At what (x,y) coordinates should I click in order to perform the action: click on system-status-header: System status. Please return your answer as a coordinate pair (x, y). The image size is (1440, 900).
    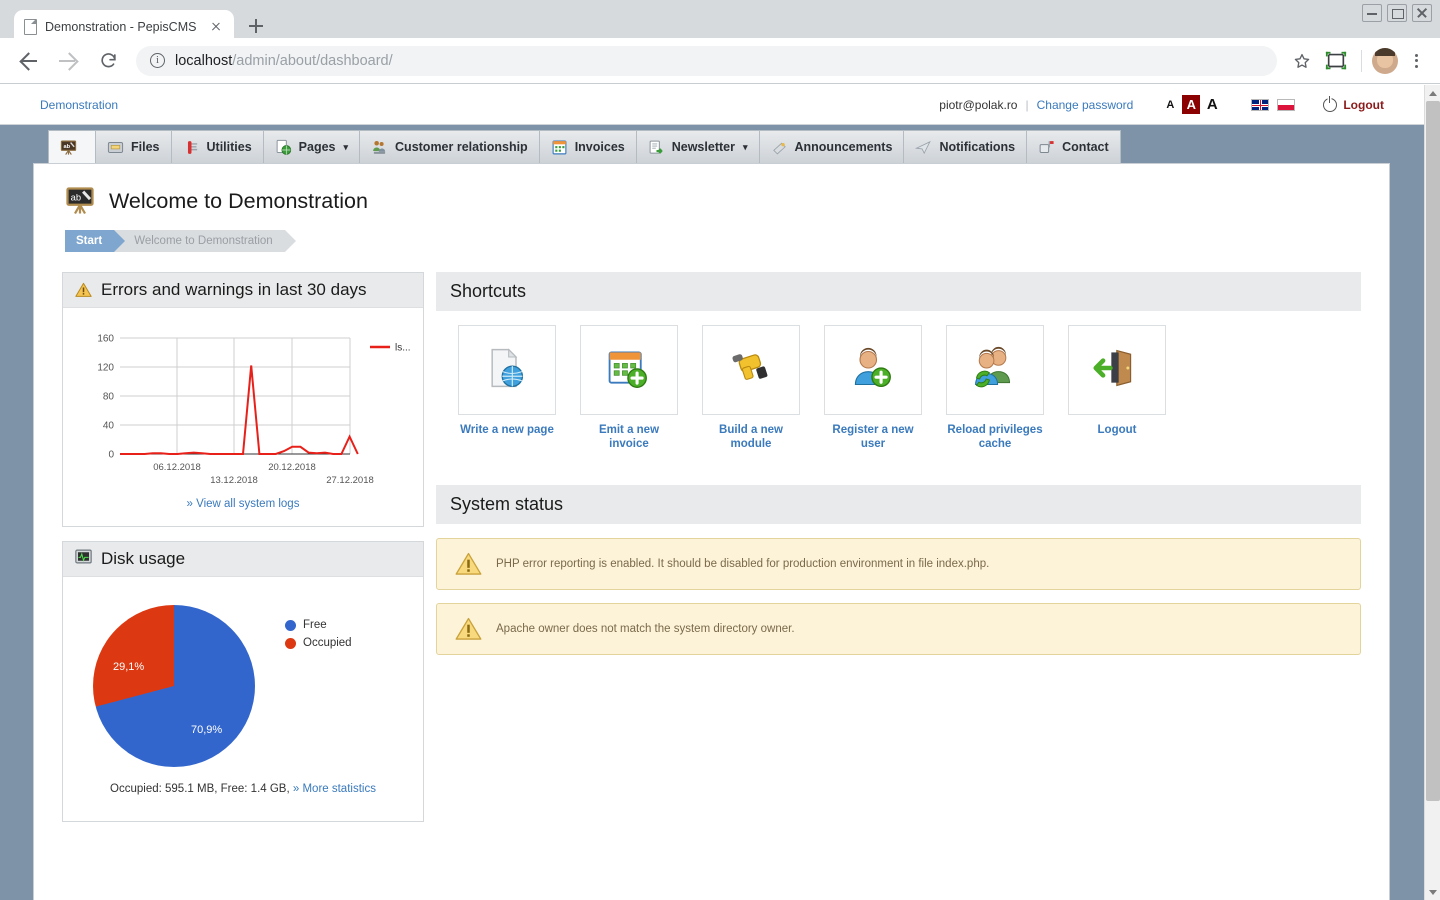
    Looking at the image, I should click on (898, 504).